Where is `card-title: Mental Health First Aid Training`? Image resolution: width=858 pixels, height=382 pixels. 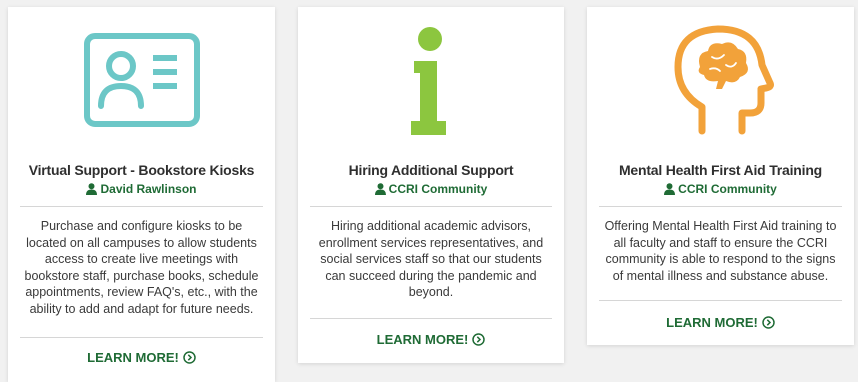
card-title: Mental Health First Aid Training is located at coordinates (720, 170).